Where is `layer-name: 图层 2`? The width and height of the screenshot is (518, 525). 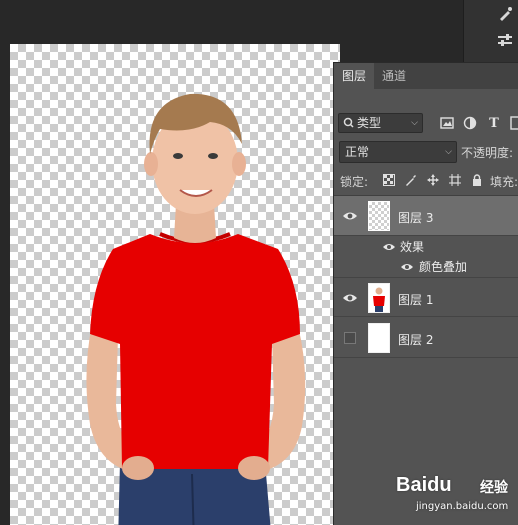
layer-name: 图层 2 is located at coordinates (415, 339).